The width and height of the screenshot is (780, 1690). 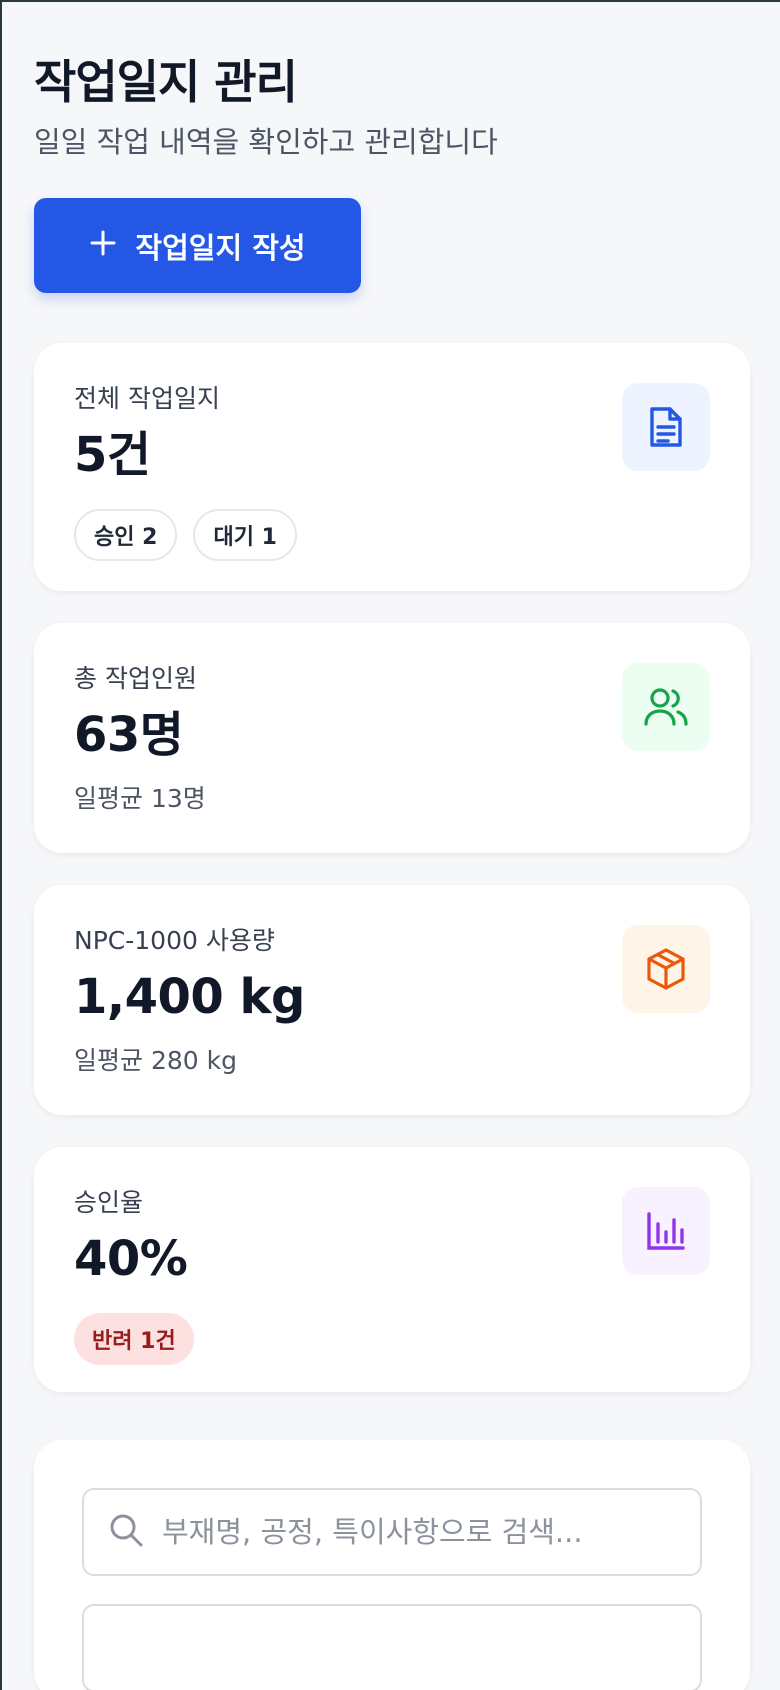 What do you see at coordinates (392, 1000) in the screenshot?
I see `stat-card-npc: NPC-1000 사용량 1,400 kg 일평균 280 kg` at bounding box center [392, 1000].